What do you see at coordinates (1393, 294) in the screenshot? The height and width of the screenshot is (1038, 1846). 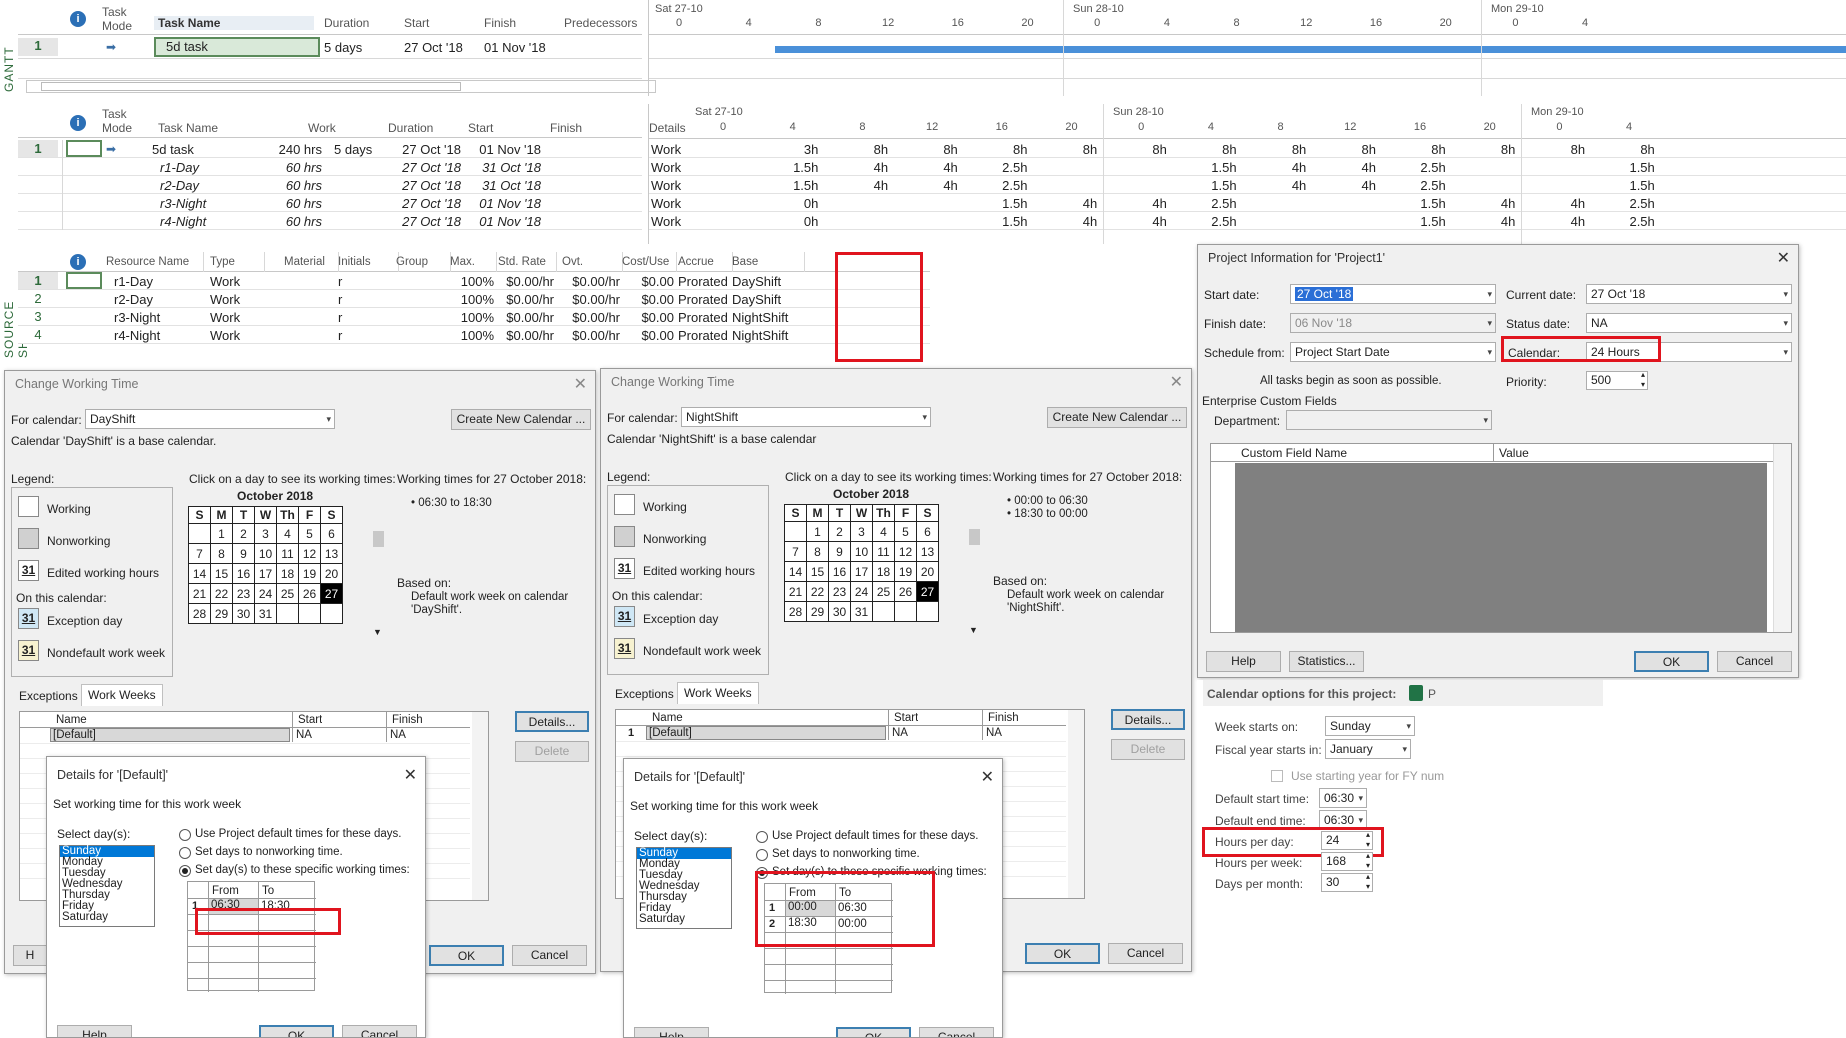 I see `start-date-field: 27 Oct '18 ▾` at bounding box center [1393, 294].